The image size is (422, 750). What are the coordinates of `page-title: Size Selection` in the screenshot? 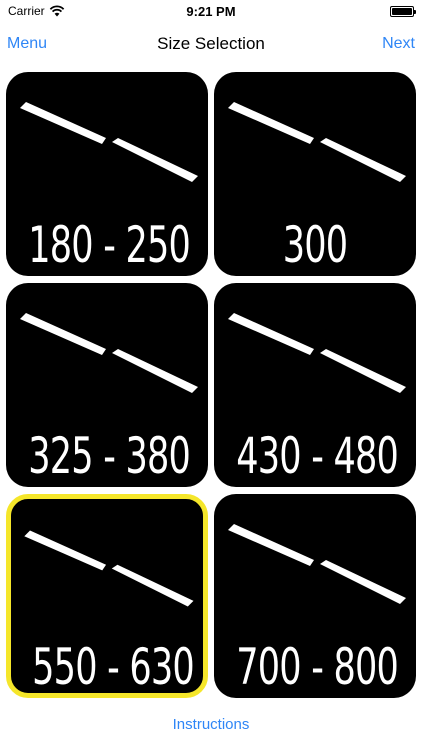 It's located at (211, 43).